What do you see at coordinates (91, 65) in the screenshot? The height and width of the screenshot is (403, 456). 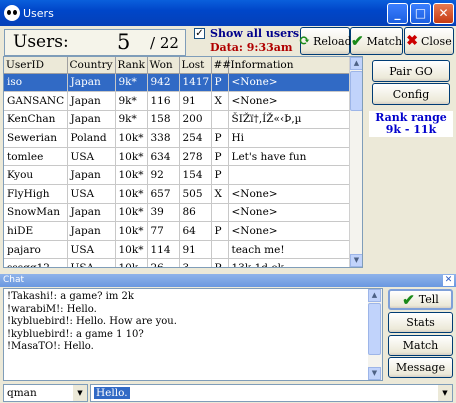 I see `column-header: Country` at bounding box center [91, 65].